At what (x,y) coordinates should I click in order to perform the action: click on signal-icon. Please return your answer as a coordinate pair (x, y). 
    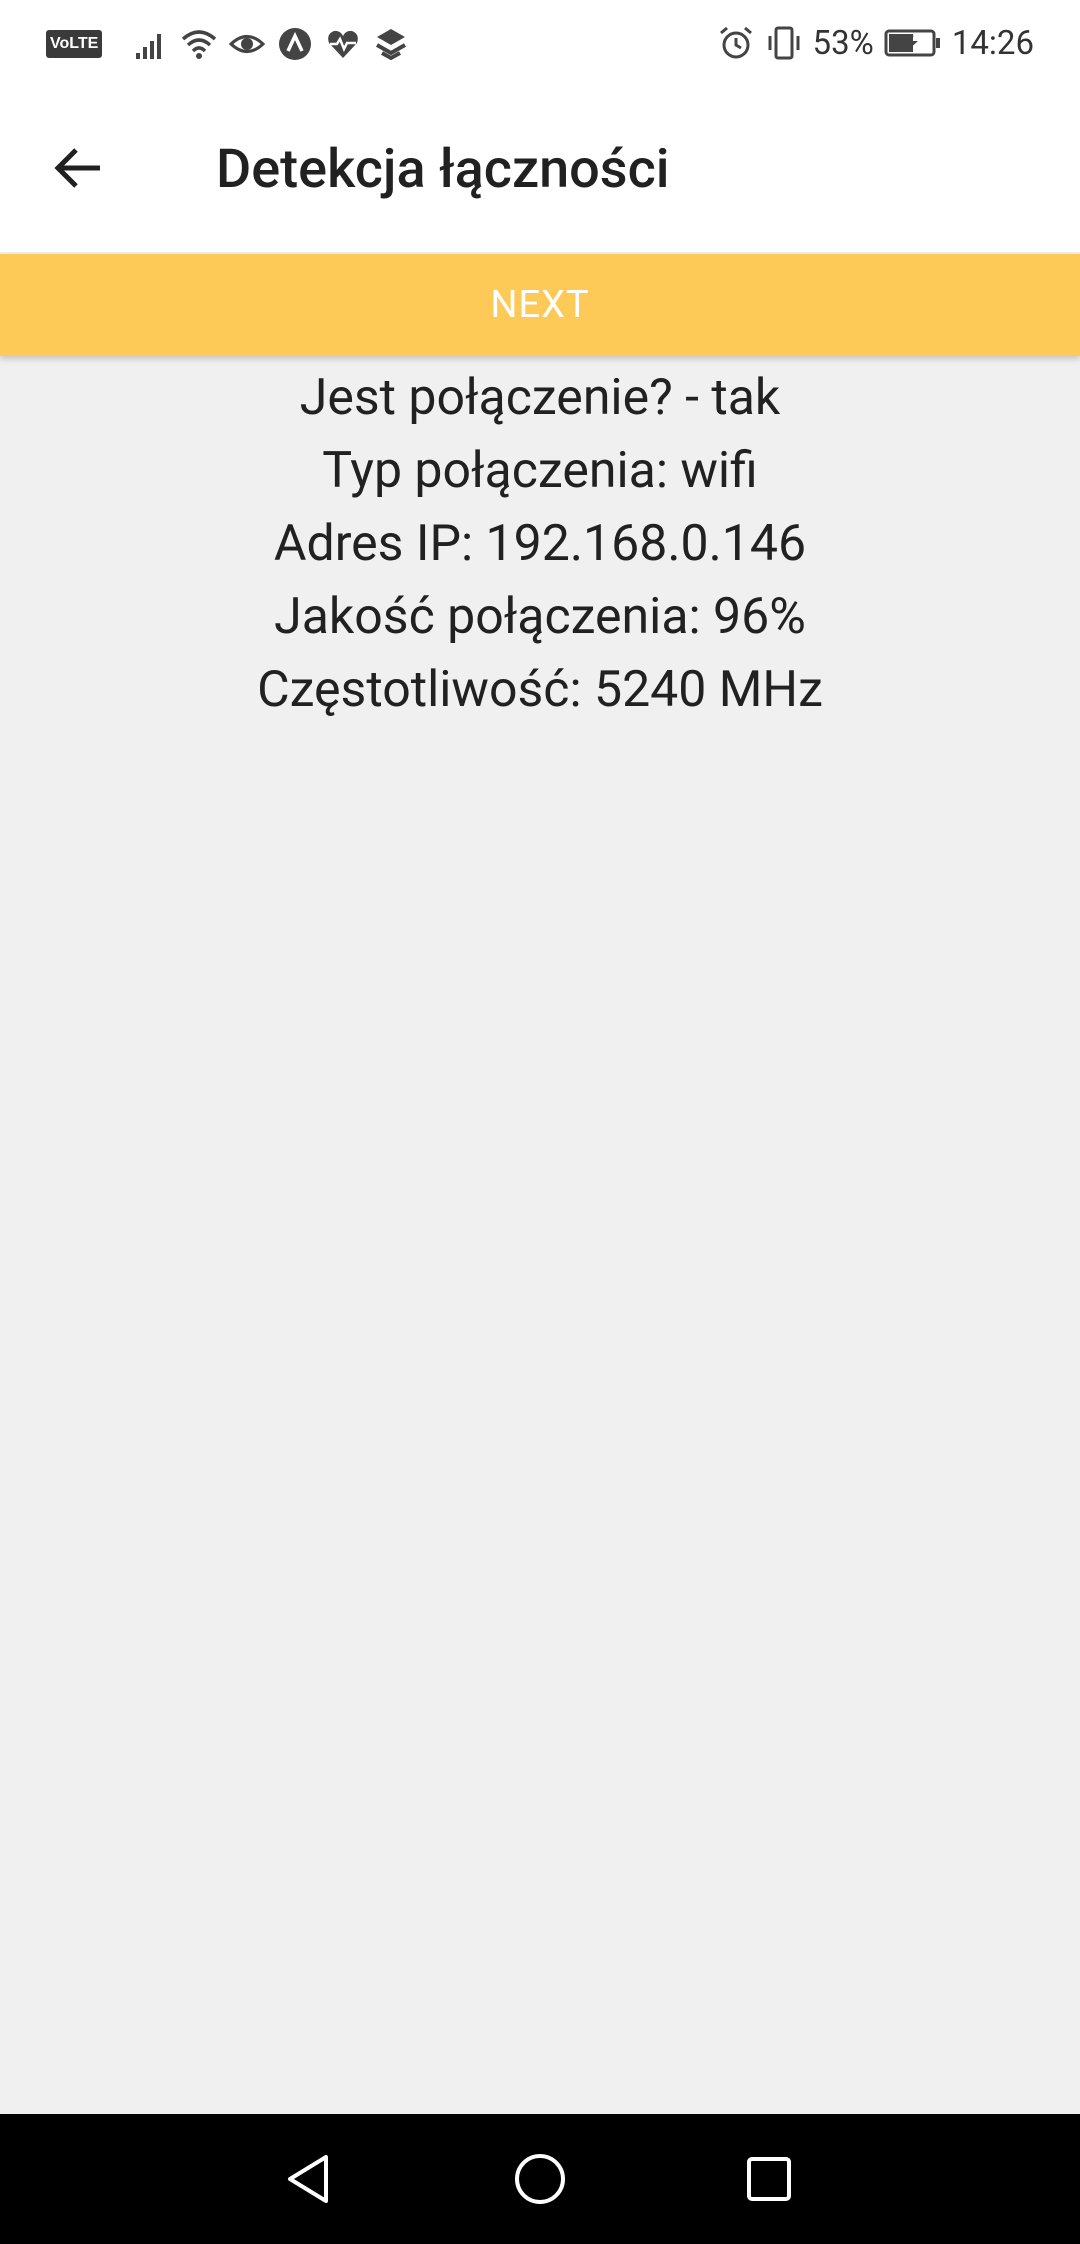
    Looking at the image, I should click on (149, 46).